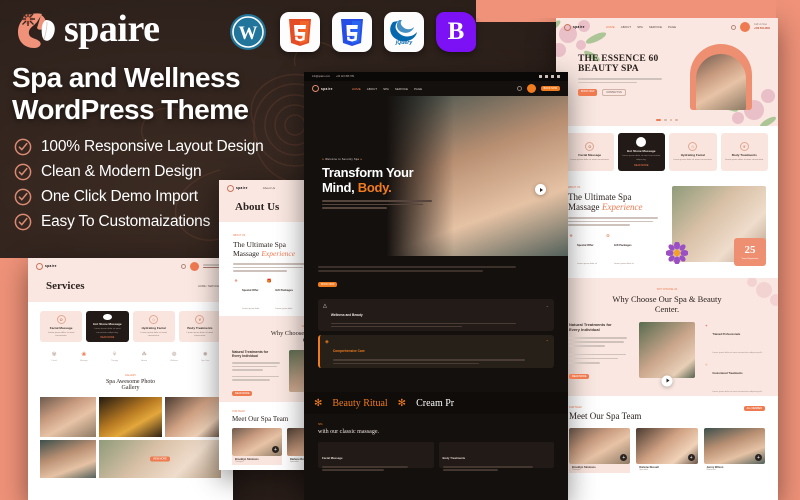 The image size is (800, 500). I want to click on wordpress-badge: W, so click(248, 32).